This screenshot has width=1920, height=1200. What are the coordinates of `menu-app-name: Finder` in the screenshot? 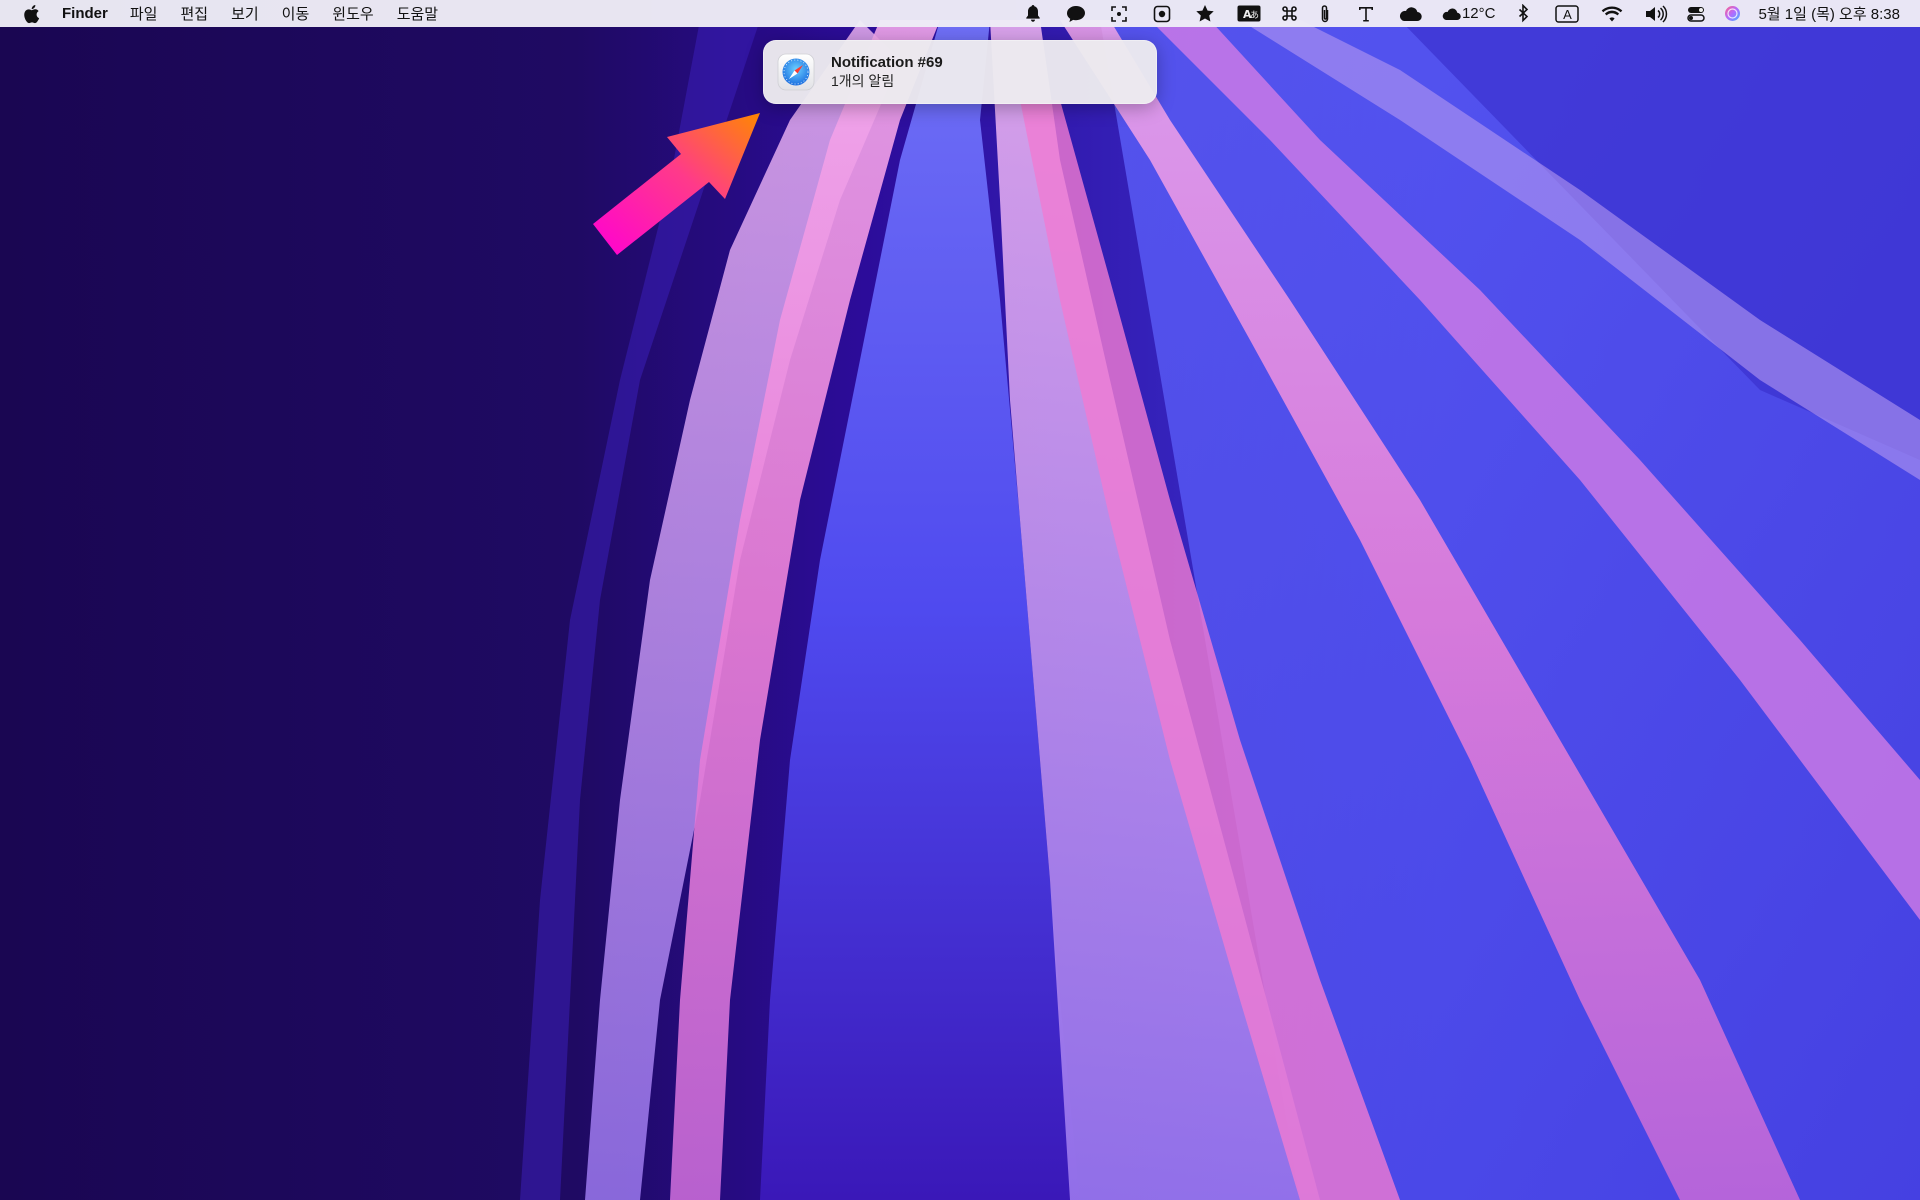 It's located at (85, 13).